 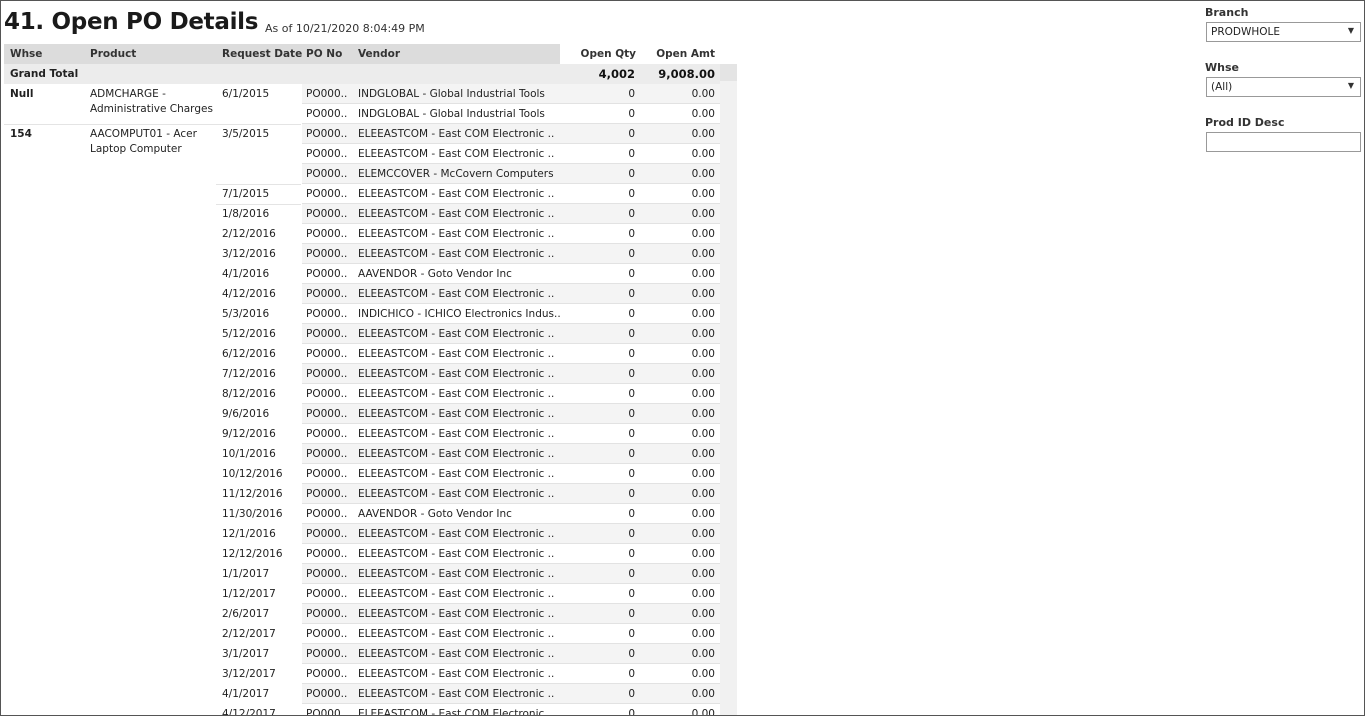 What do you see at coordinates (246, 214) in the screenshot?
I see `request-date-cell: 1/8/2016` at bounding box center [246, 214].